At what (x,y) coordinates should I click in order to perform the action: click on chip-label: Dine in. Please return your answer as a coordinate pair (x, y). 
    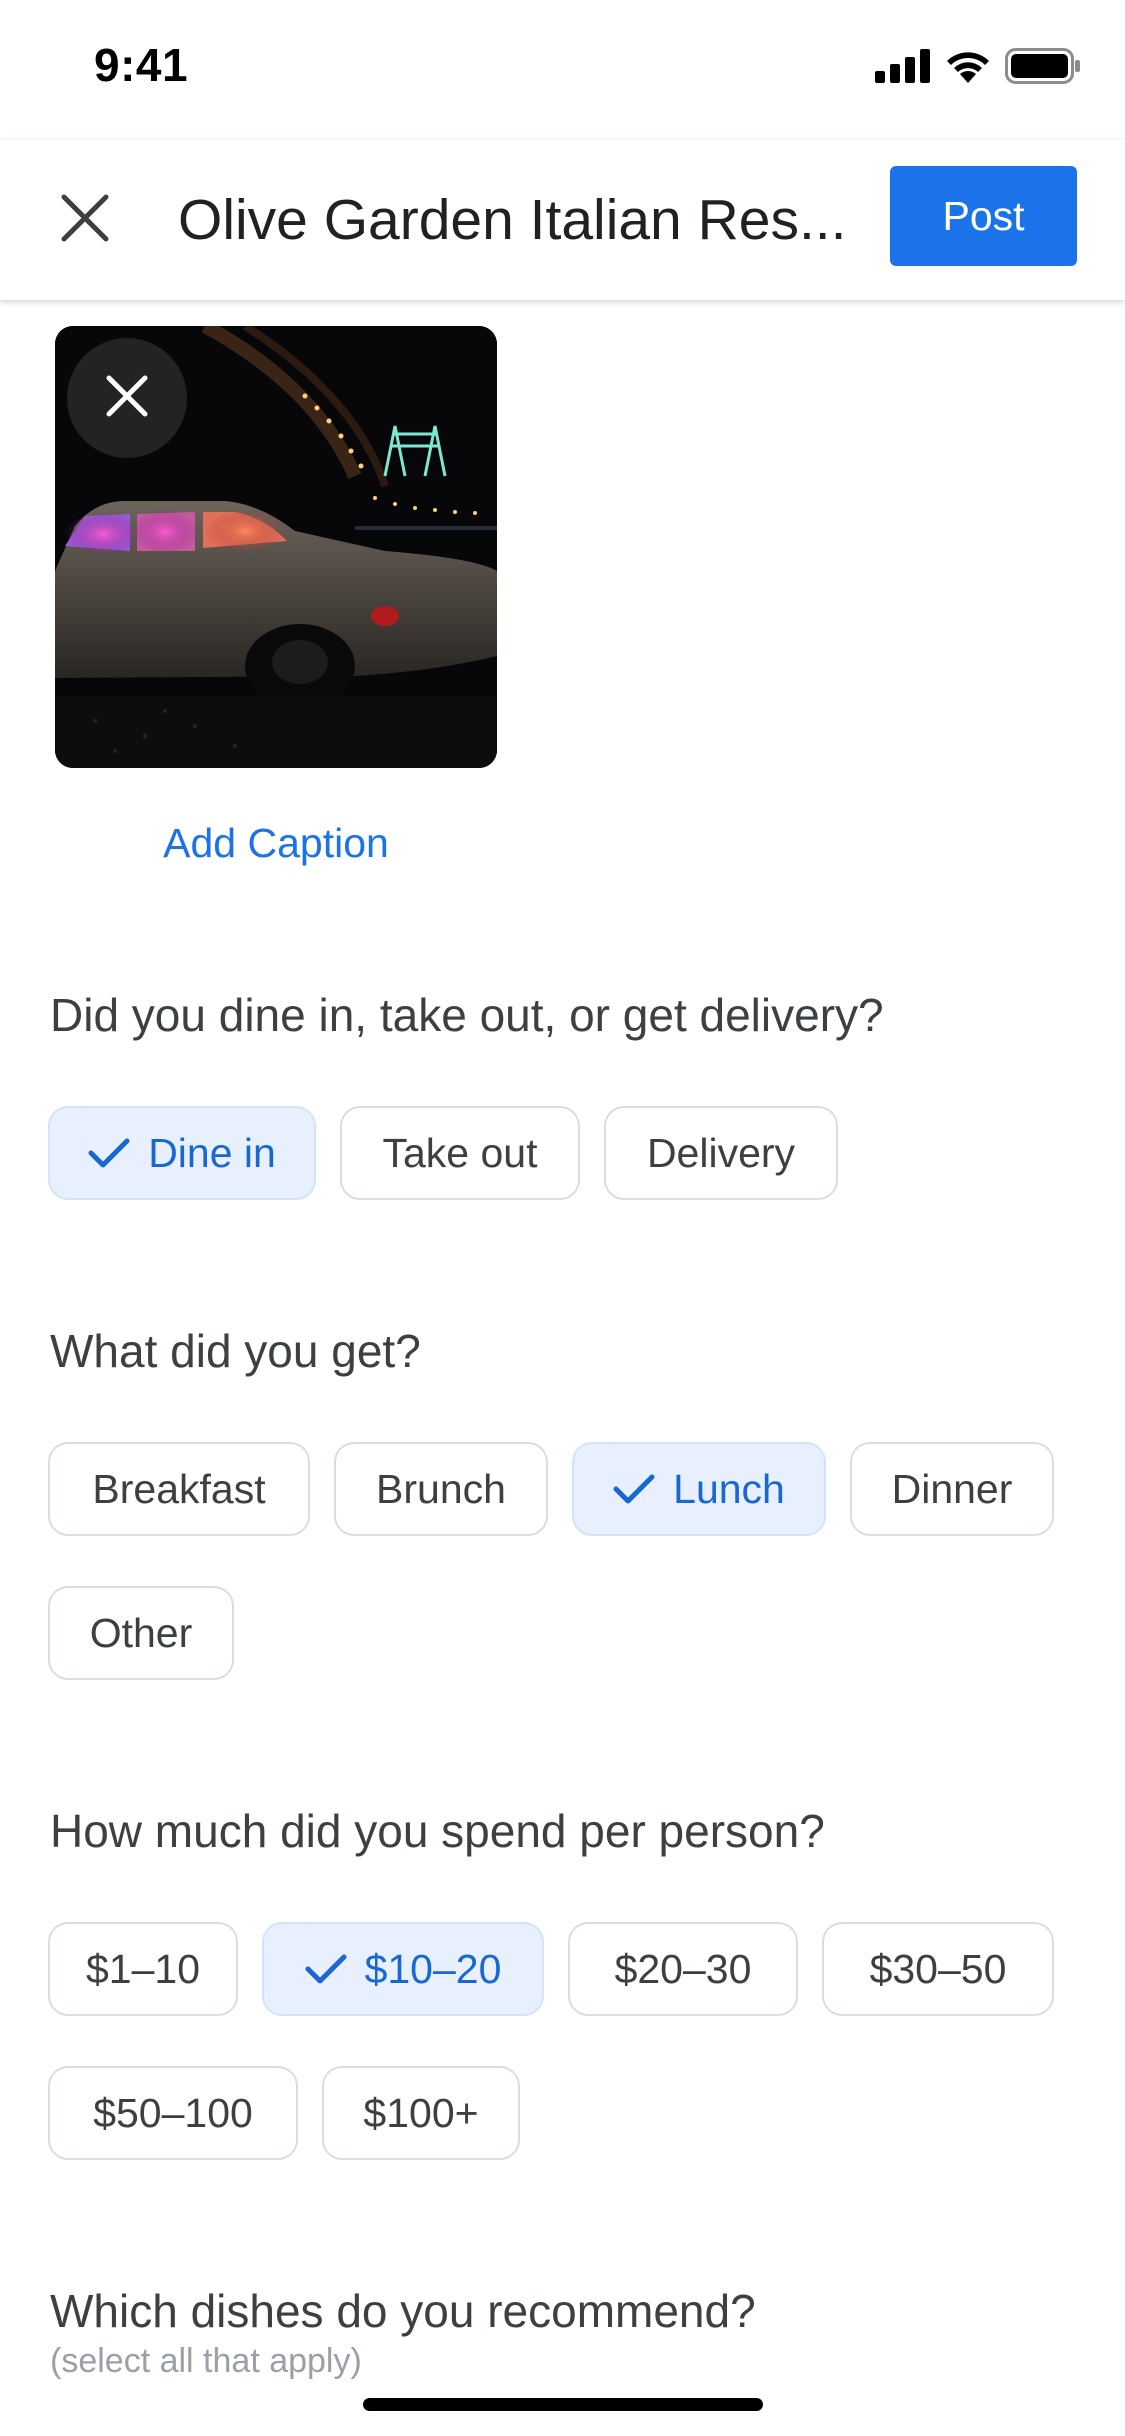
    Looking at the image, I should click on (212, 1152).